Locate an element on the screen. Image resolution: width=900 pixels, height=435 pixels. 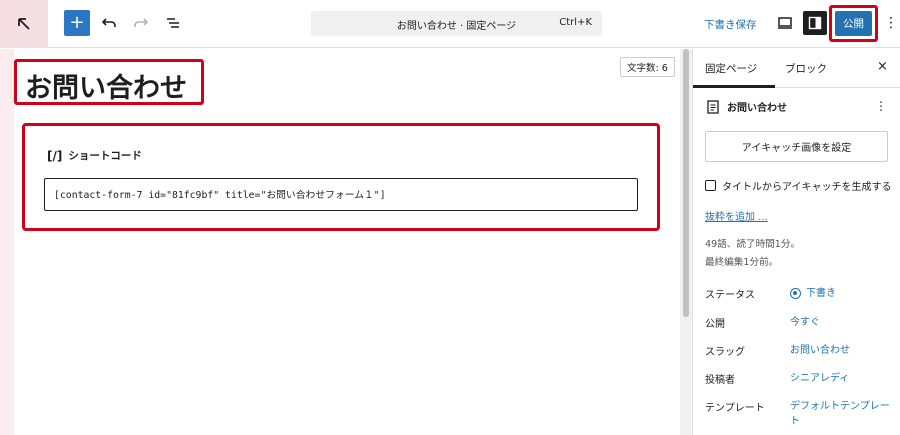
undo-button is located at coordinates (109, 23).